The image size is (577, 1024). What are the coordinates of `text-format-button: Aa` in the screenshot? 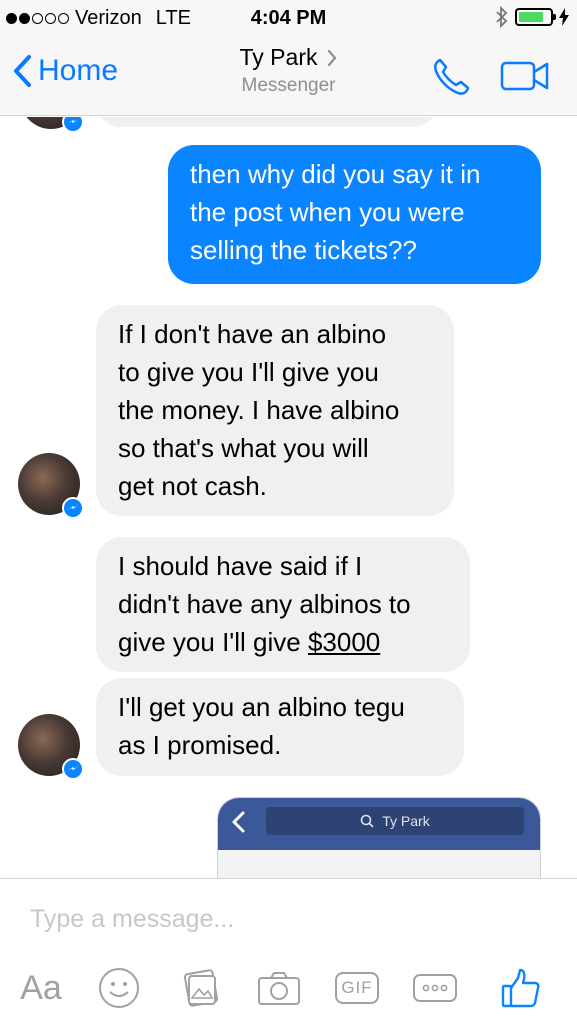 It's located at (41, 988).